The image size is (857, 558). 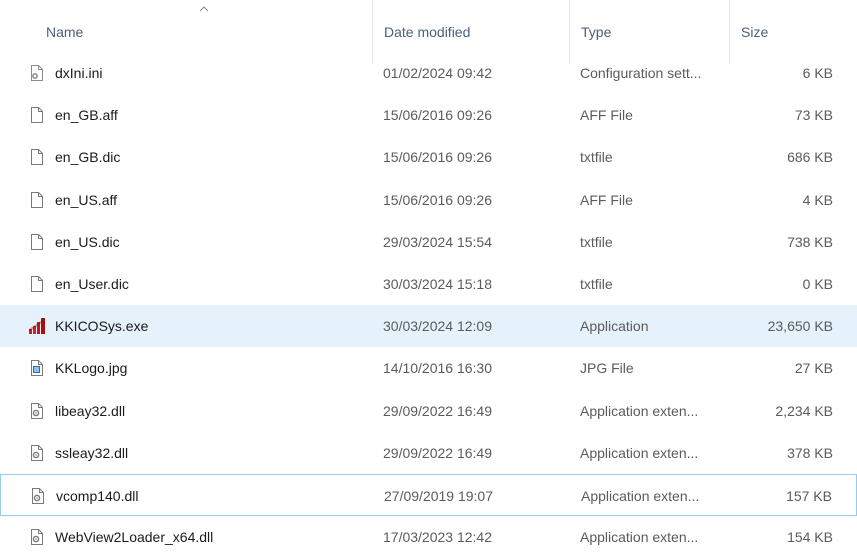 I want to click on file-name: libeay32.dll, so click(x=90, y=410).